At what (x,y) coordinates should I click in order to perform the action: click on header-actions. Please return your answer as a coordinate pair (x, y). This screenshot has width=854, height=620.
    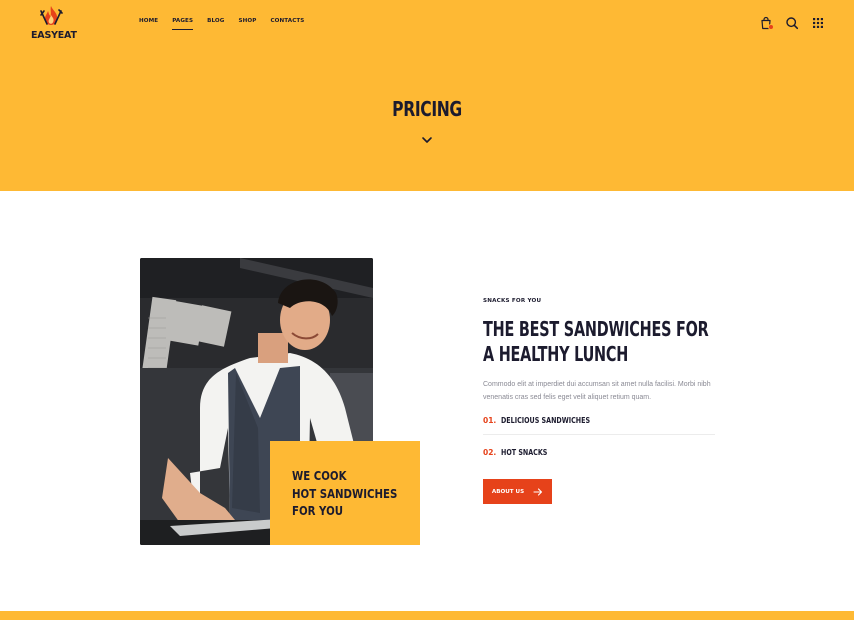
    Looking at the image, I should click on (786, 23).